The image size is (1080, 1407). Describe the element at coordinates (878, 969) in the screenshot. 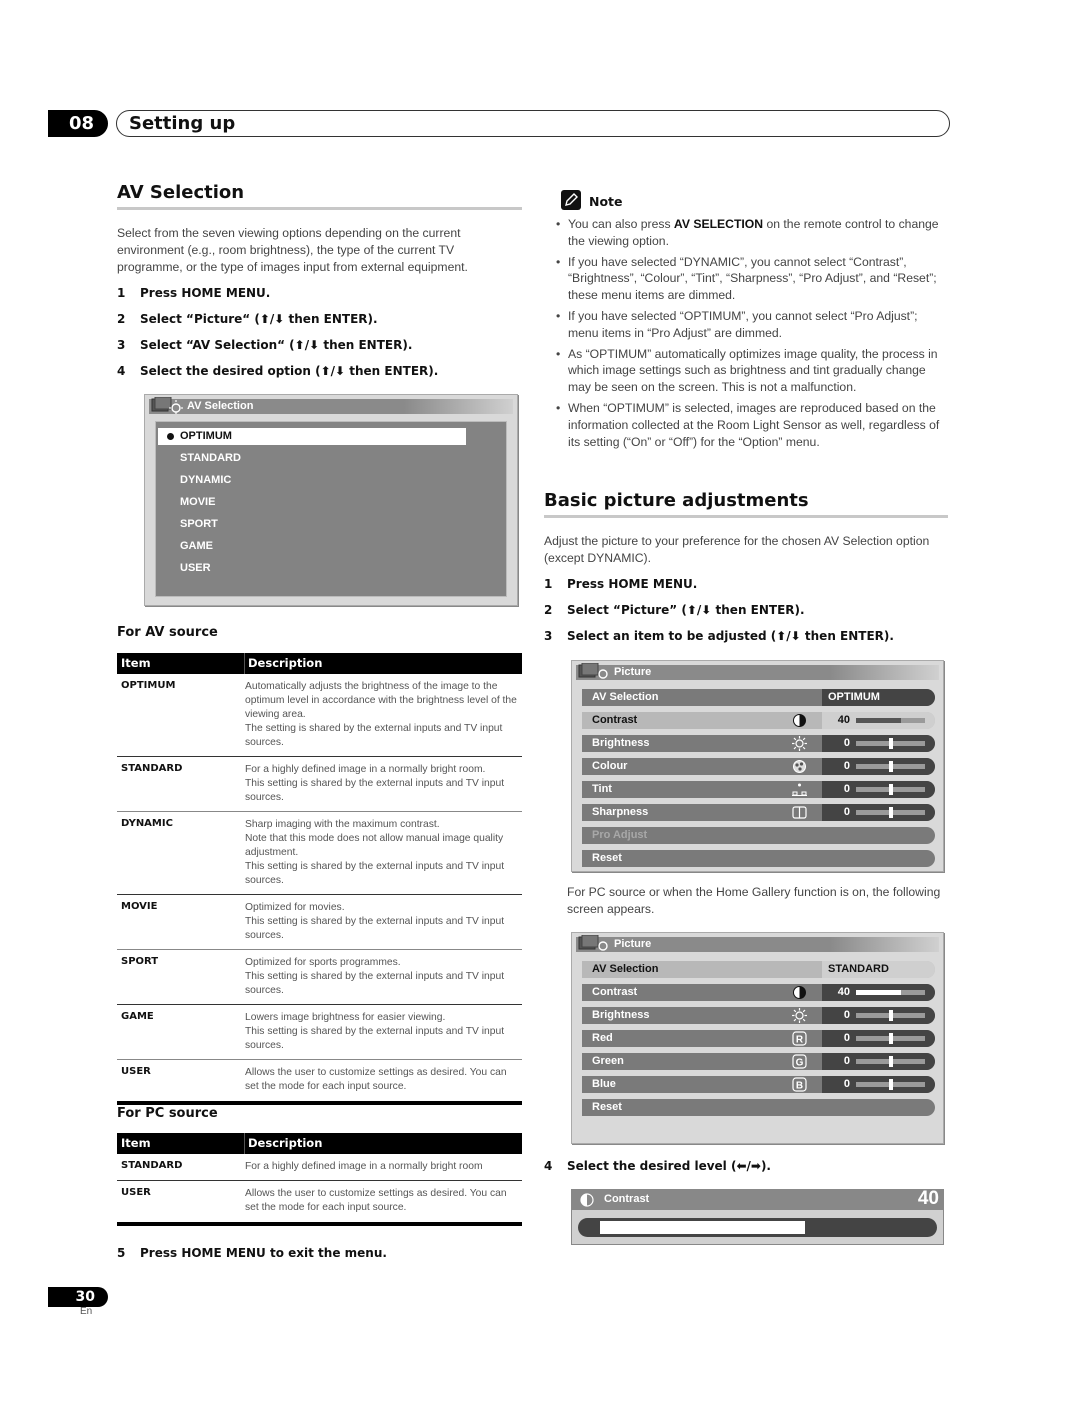

I see `row-value-box: STANDARD` at that location.